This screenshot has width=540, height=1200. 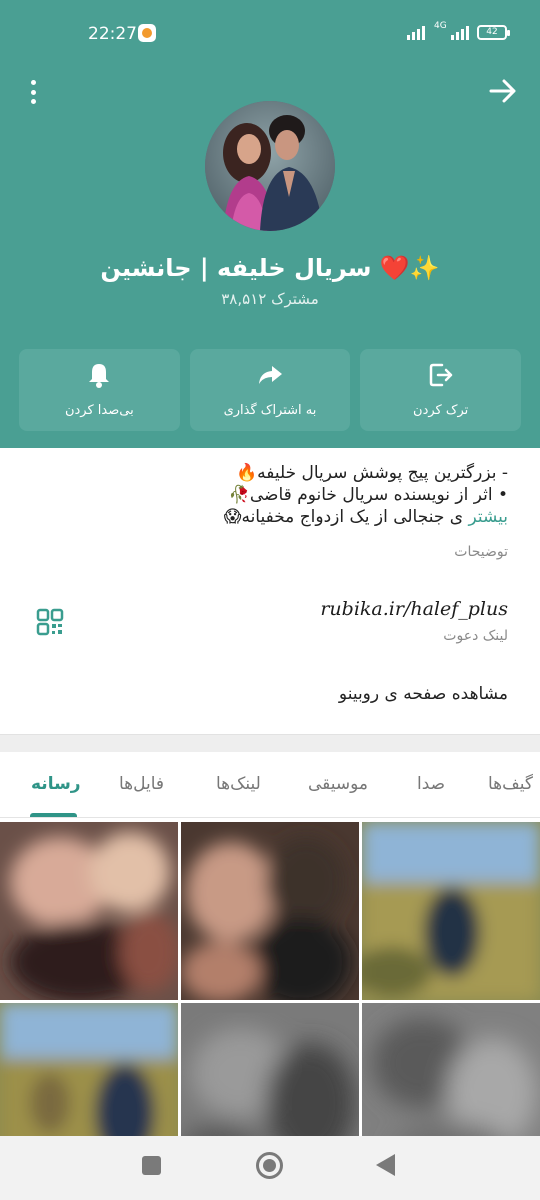 What do you see at coordinates (423, 694) in the screenshot?
I see `rubino-page-link: مشاهده صفحه ی روبینو` at bounding box center [423, 694].